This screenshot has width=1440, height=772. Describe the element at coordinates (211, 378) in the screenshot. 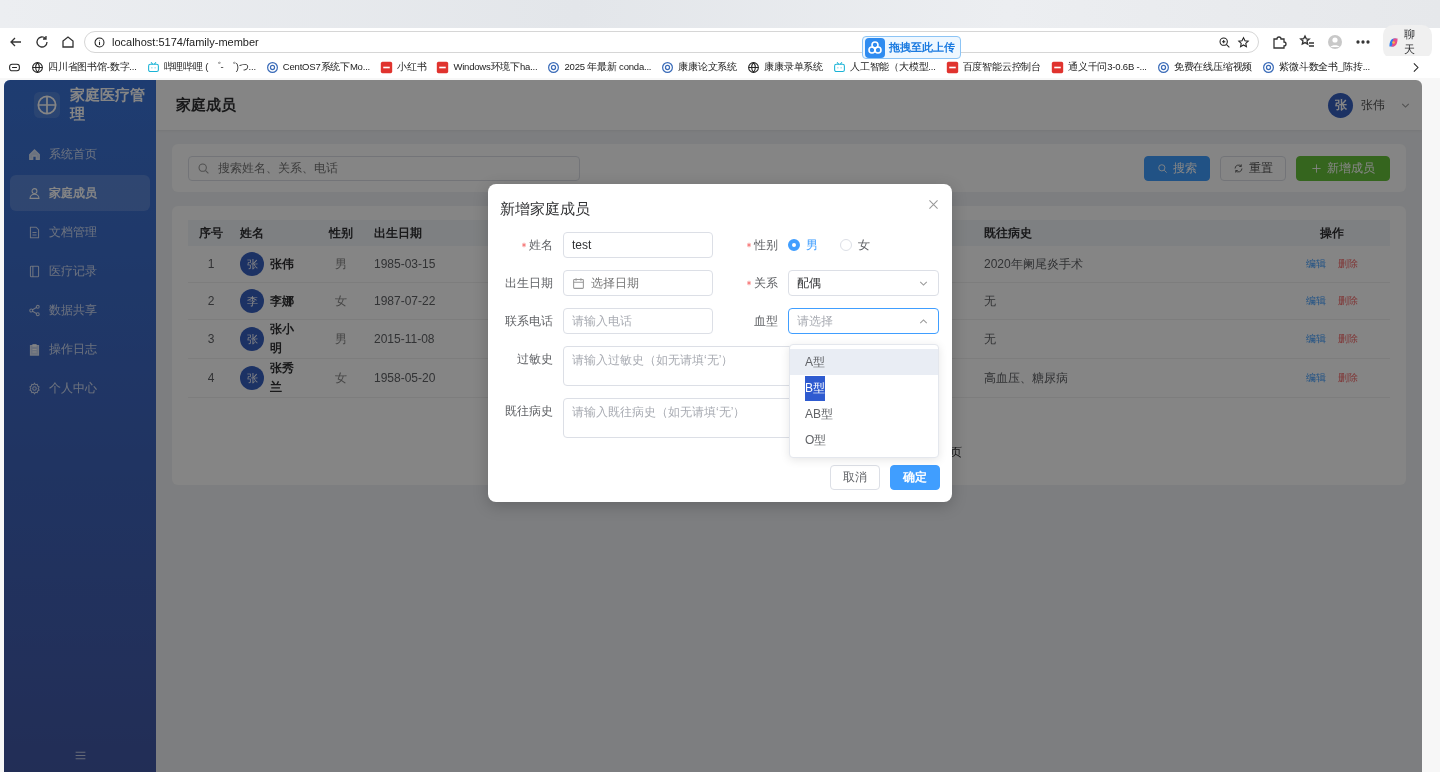

I see `table-cell: 4` at that location.